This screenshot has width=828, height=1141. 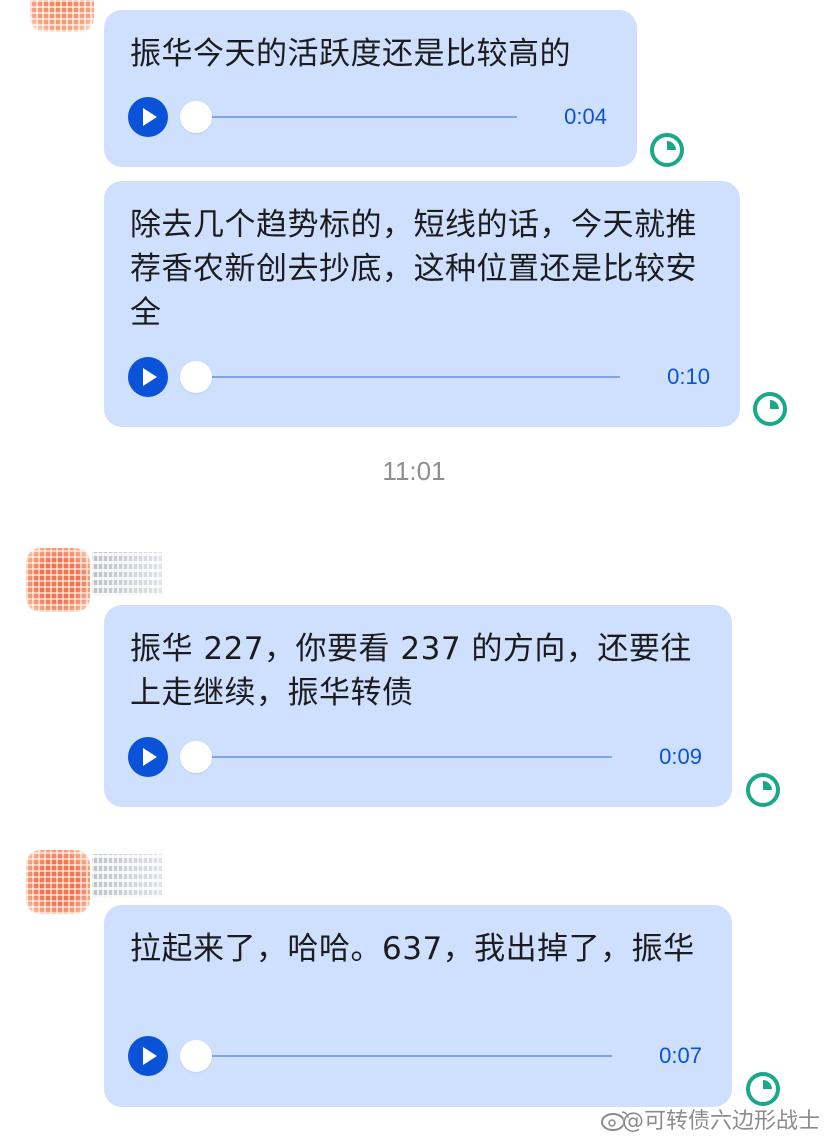 I want to click on voice-player: 0:10, so click(x=419, y=377).